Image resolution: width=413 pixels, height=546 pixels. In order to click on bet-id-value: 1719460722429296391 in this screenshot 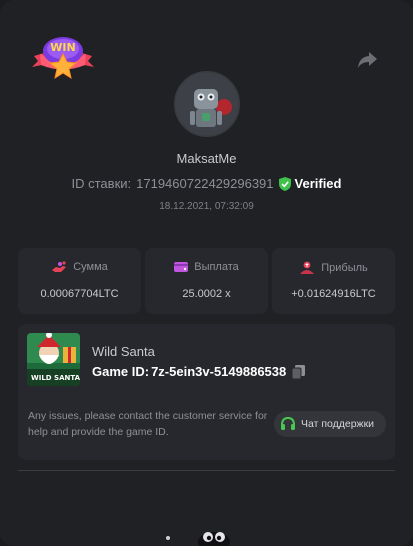, I will do `click(205, 183)`.